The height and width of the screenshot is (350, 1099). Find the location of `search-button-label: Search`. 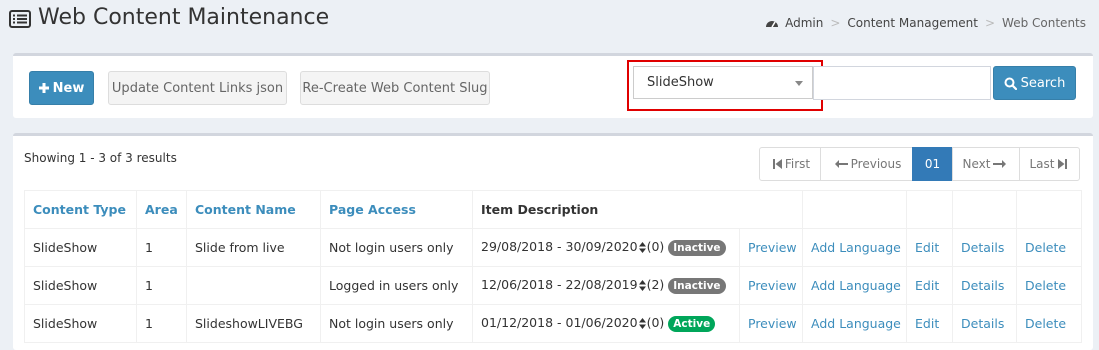

search-button-label: Search is located at coordinates (1043, 83).